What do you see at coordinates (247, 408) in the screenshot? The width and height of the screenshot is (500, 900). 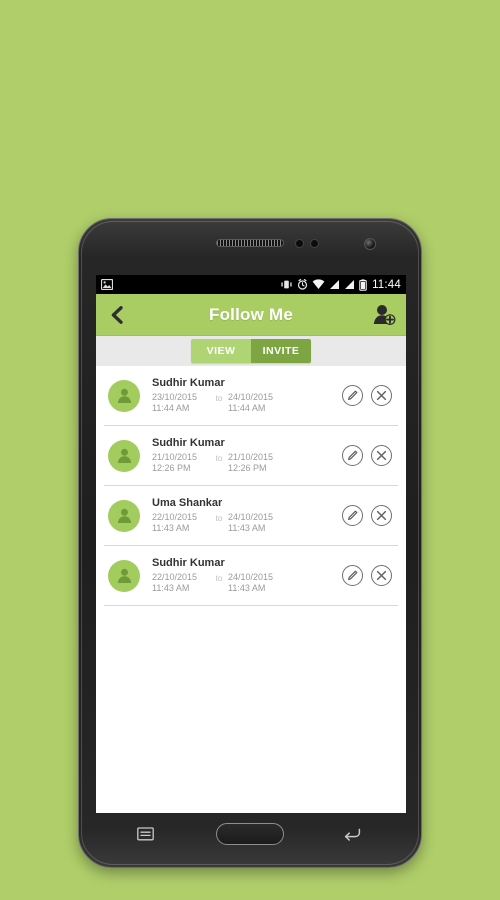 I see `end-time: 11:44 AM` at bounding box center [247, 408].